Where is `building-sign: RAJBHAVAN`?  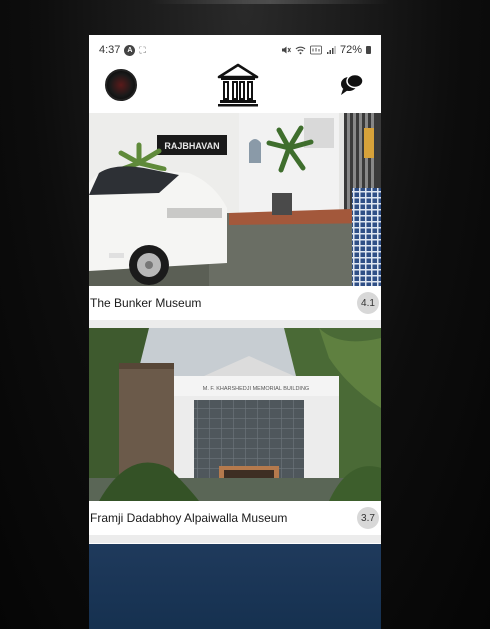 building-sign: RAJBHAVAN is located at coordinates (191, 146).